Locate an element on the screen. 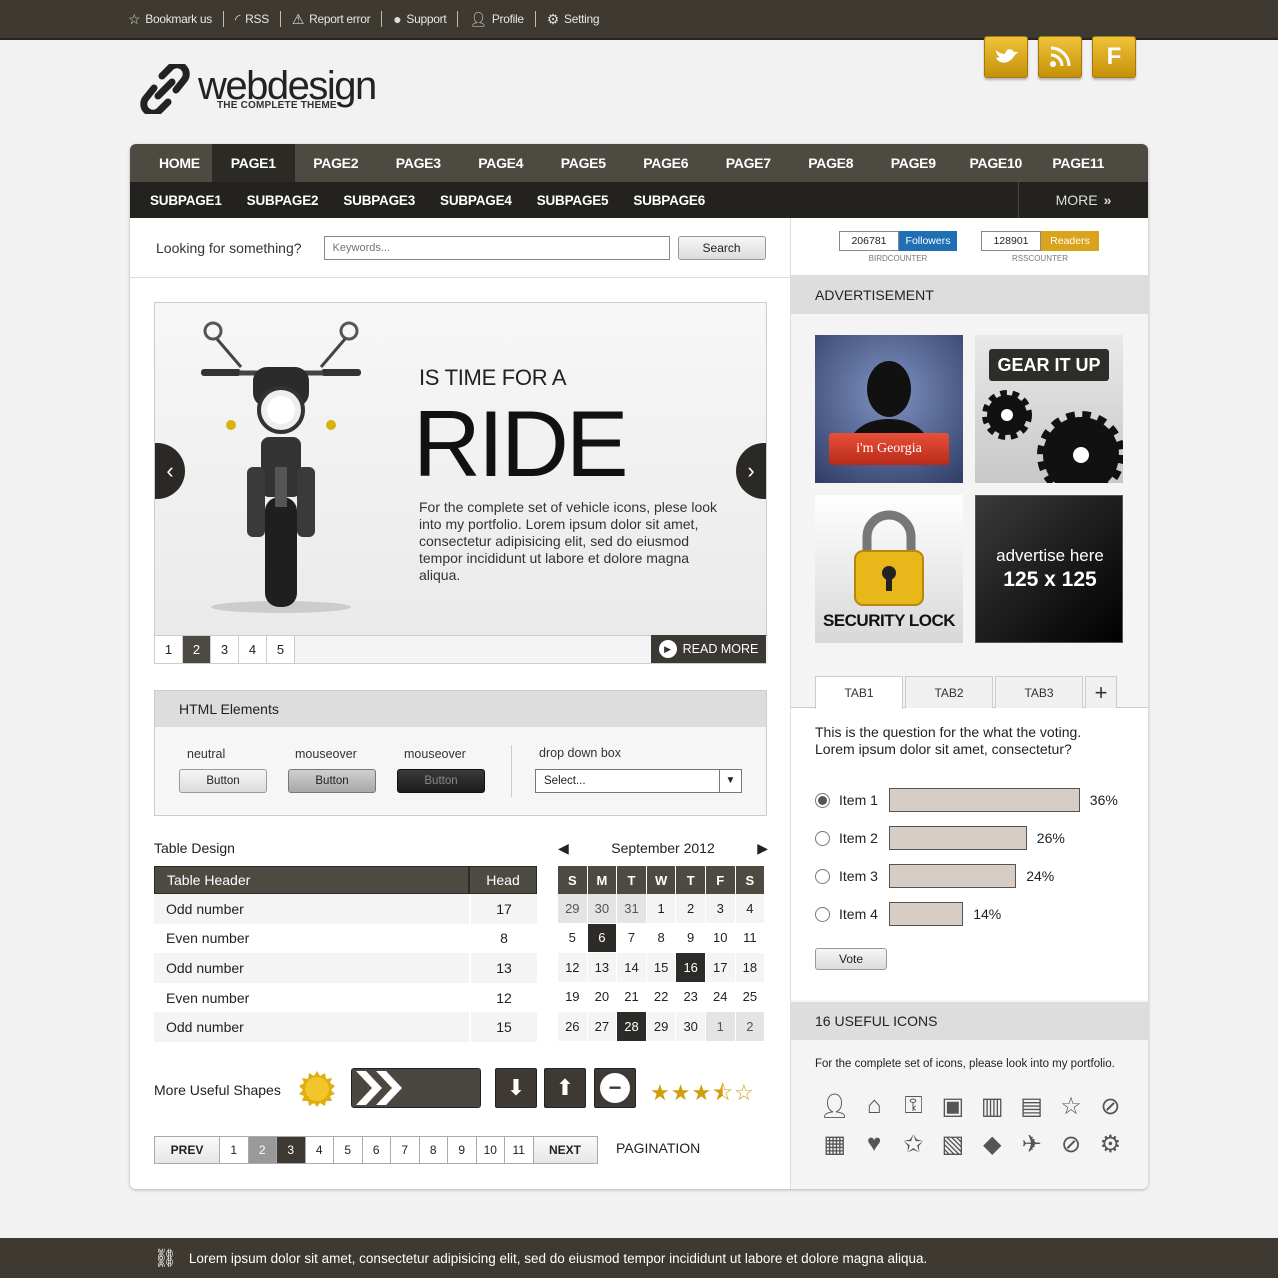 Image resolution: width=1278 pixels, height=1278 pixels. calendar-day: 27 is located at coordinates (602, 1027).